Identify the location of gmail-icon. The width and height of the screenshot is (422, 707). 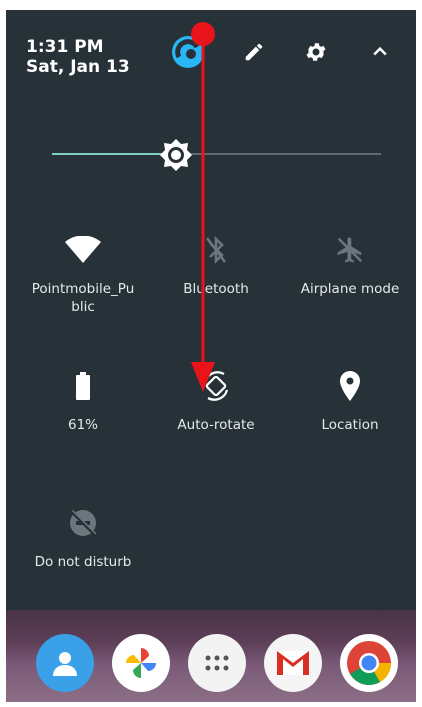
(293, 663).